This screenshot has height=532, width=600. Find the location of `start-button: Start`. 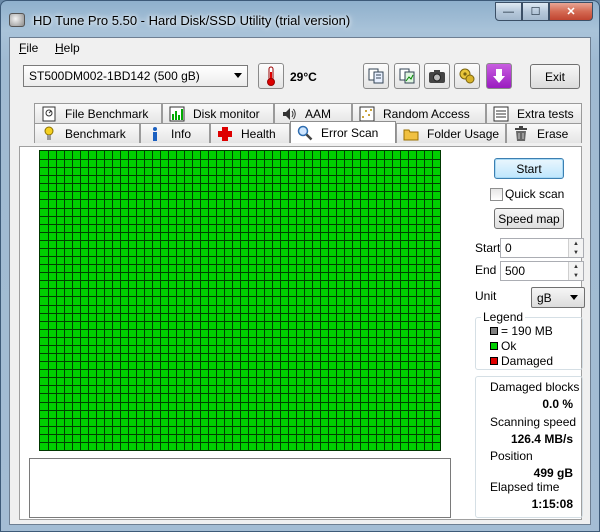

start-button: Start is located at coordinates (529, 168).